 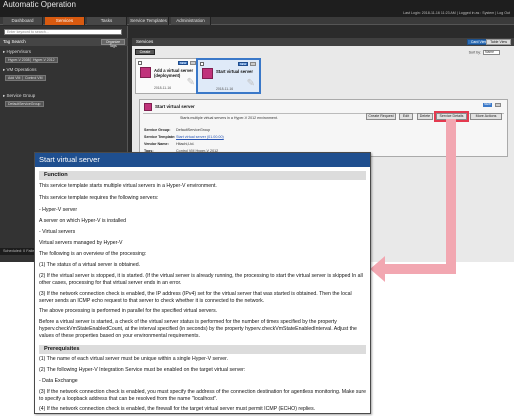 I want to click on service-card-selected: NEW Start virtual server 2018-11-16 ✎, so click(x=228, y=76).